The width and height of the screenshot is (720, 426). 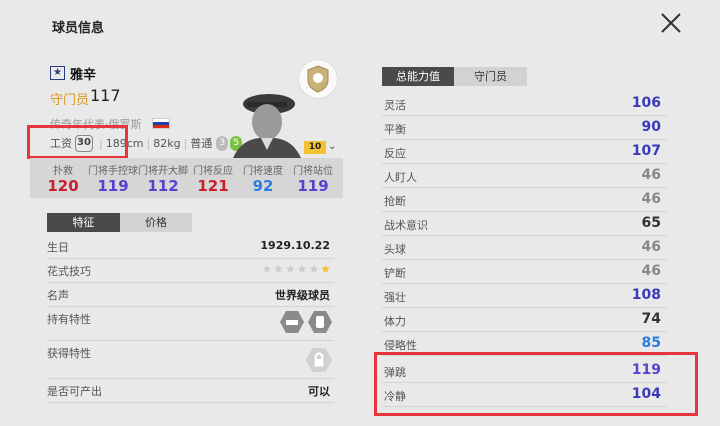 I want to click on russia-flag-icon, so click(x=161, y=123).